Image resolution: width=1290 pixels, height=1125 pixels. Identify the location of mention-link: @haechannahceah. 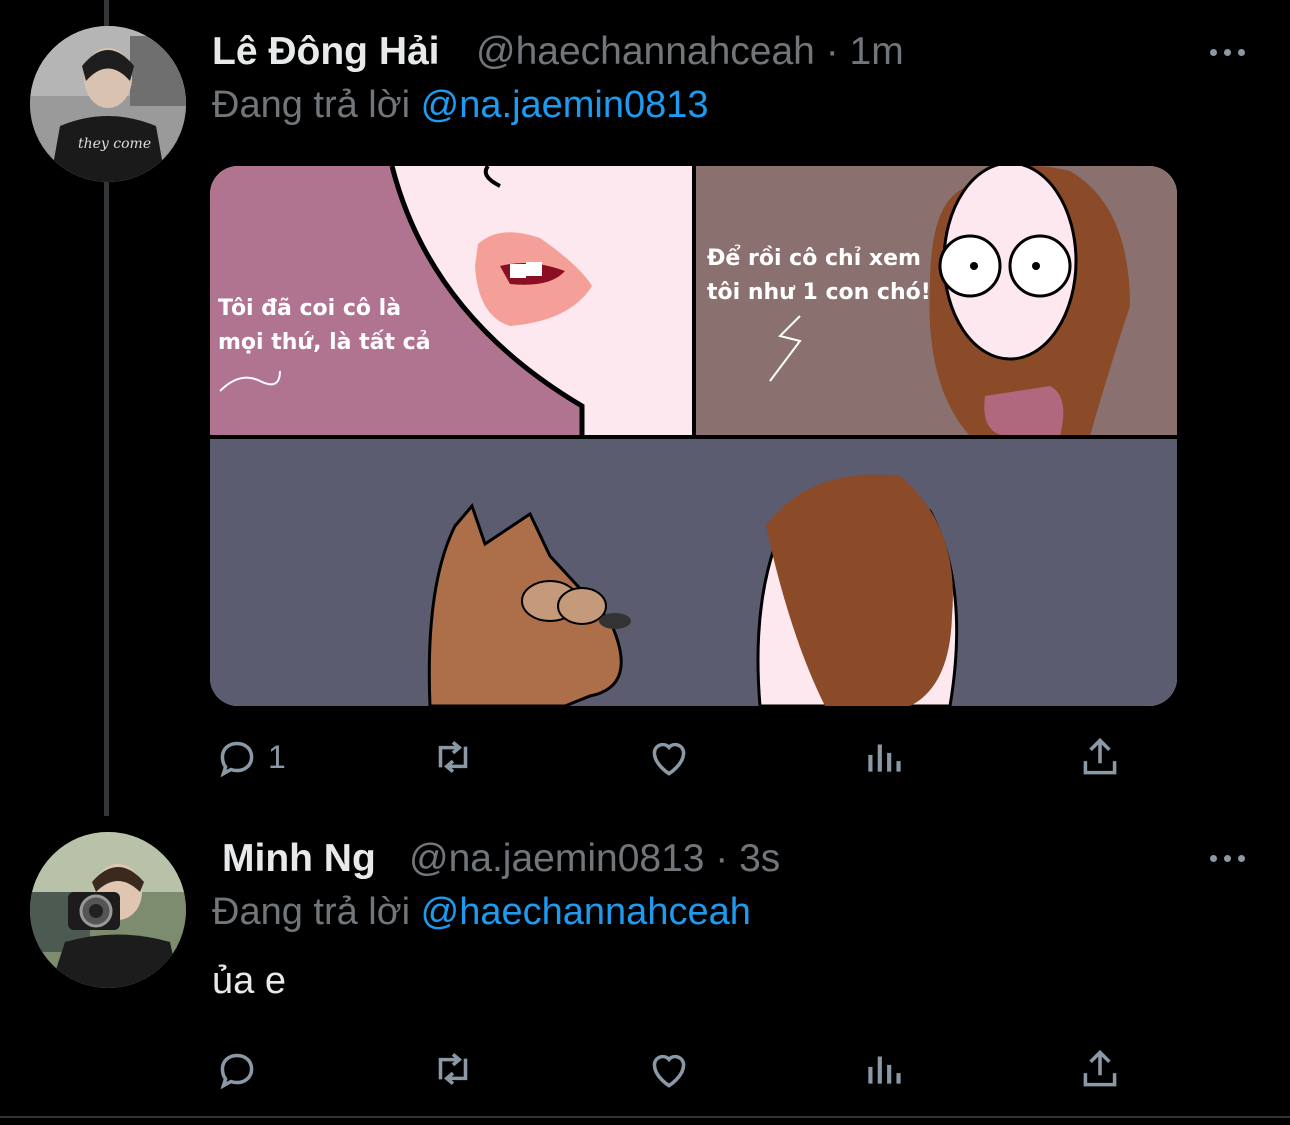
(586, 912).